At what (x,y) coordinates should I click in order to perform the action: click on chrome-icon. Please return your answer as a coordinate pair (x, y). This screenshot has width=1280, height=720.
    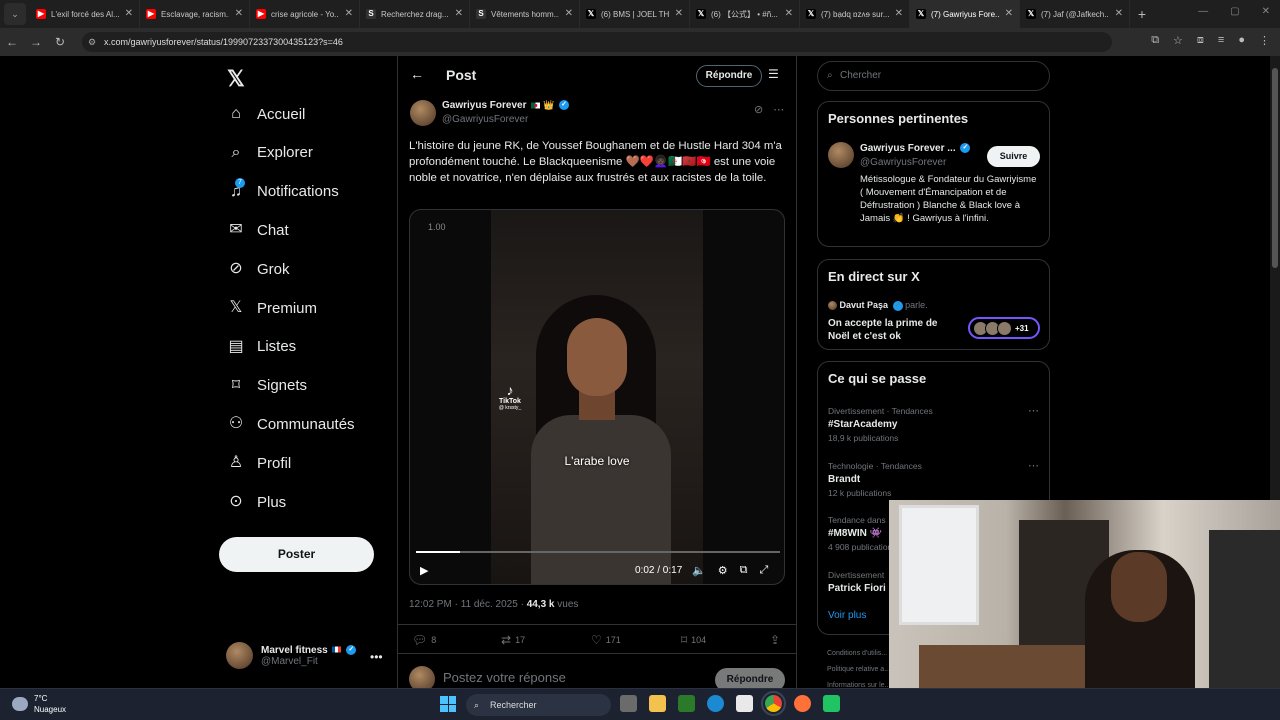
    Looking at the image, I should click on (773, 703).